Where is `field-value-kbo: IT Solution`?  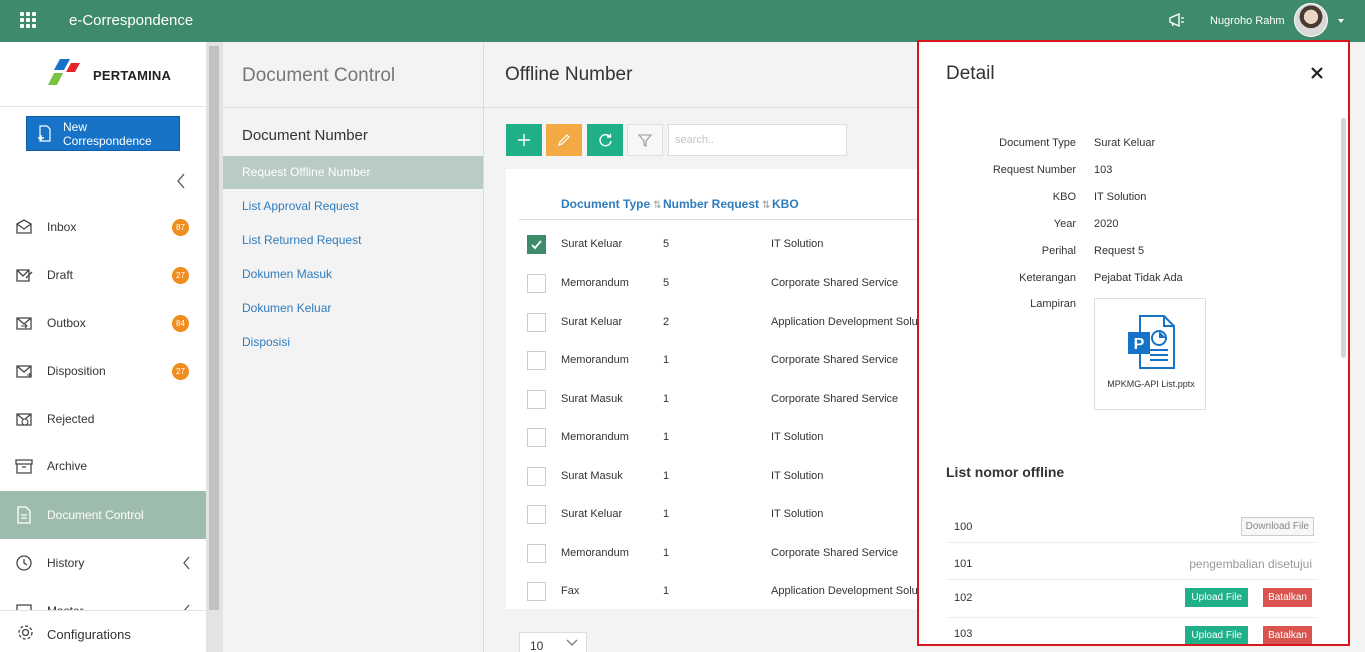 field-value-kbo: IT Solution is located at coordinates (1120, 197).